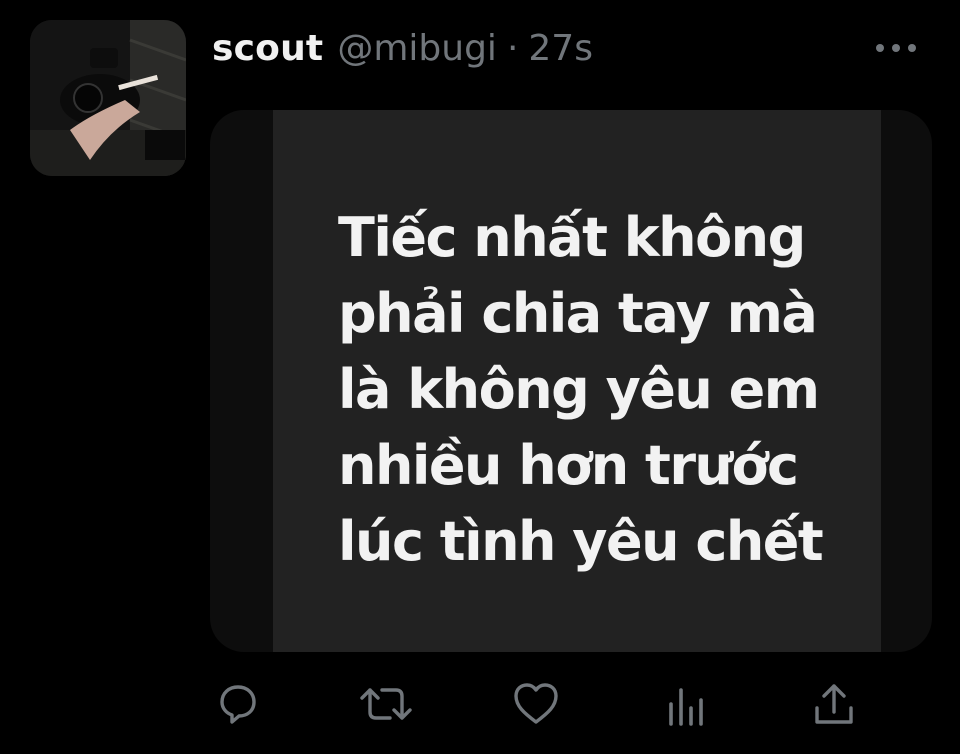 The image size is (960, 754). What do you see at coordinates (578, 313) in the screenshot?
I see `media-text-line: phải chia tay mà` at bounding box center [578, 313].